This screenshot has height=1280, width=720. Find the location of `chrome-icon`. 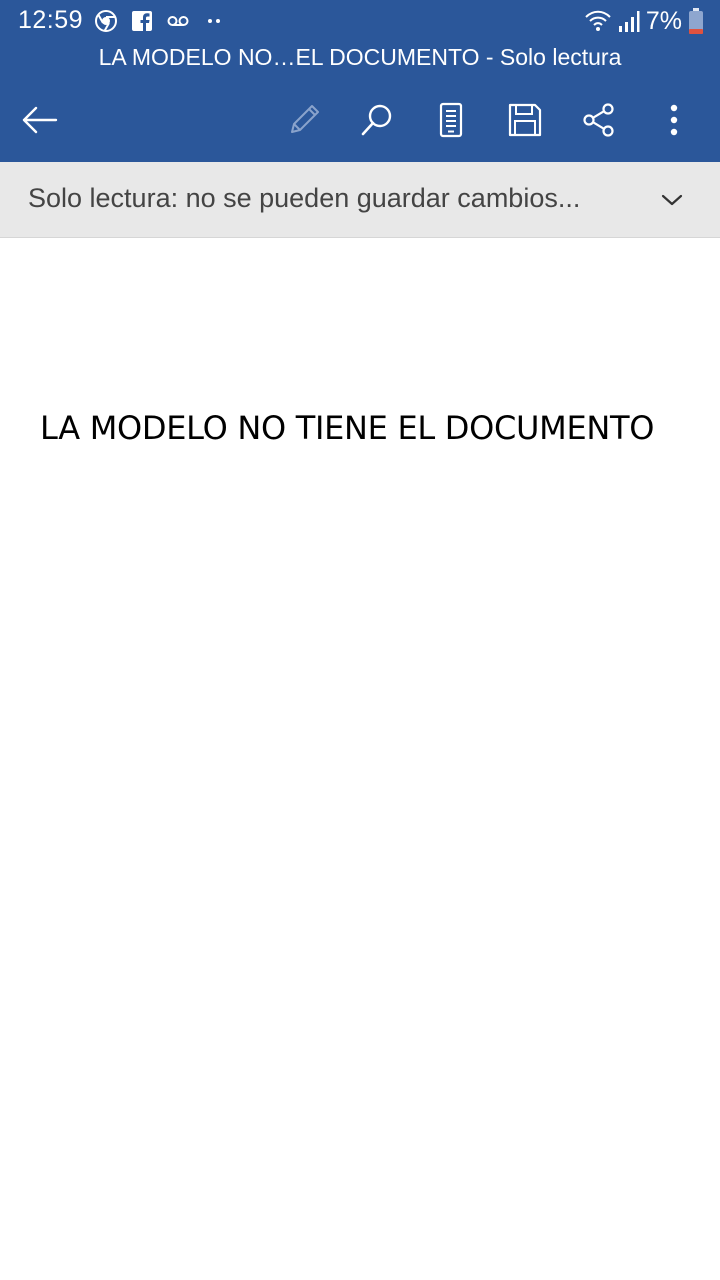

chrome-icon is located at coordinates (106, 21).